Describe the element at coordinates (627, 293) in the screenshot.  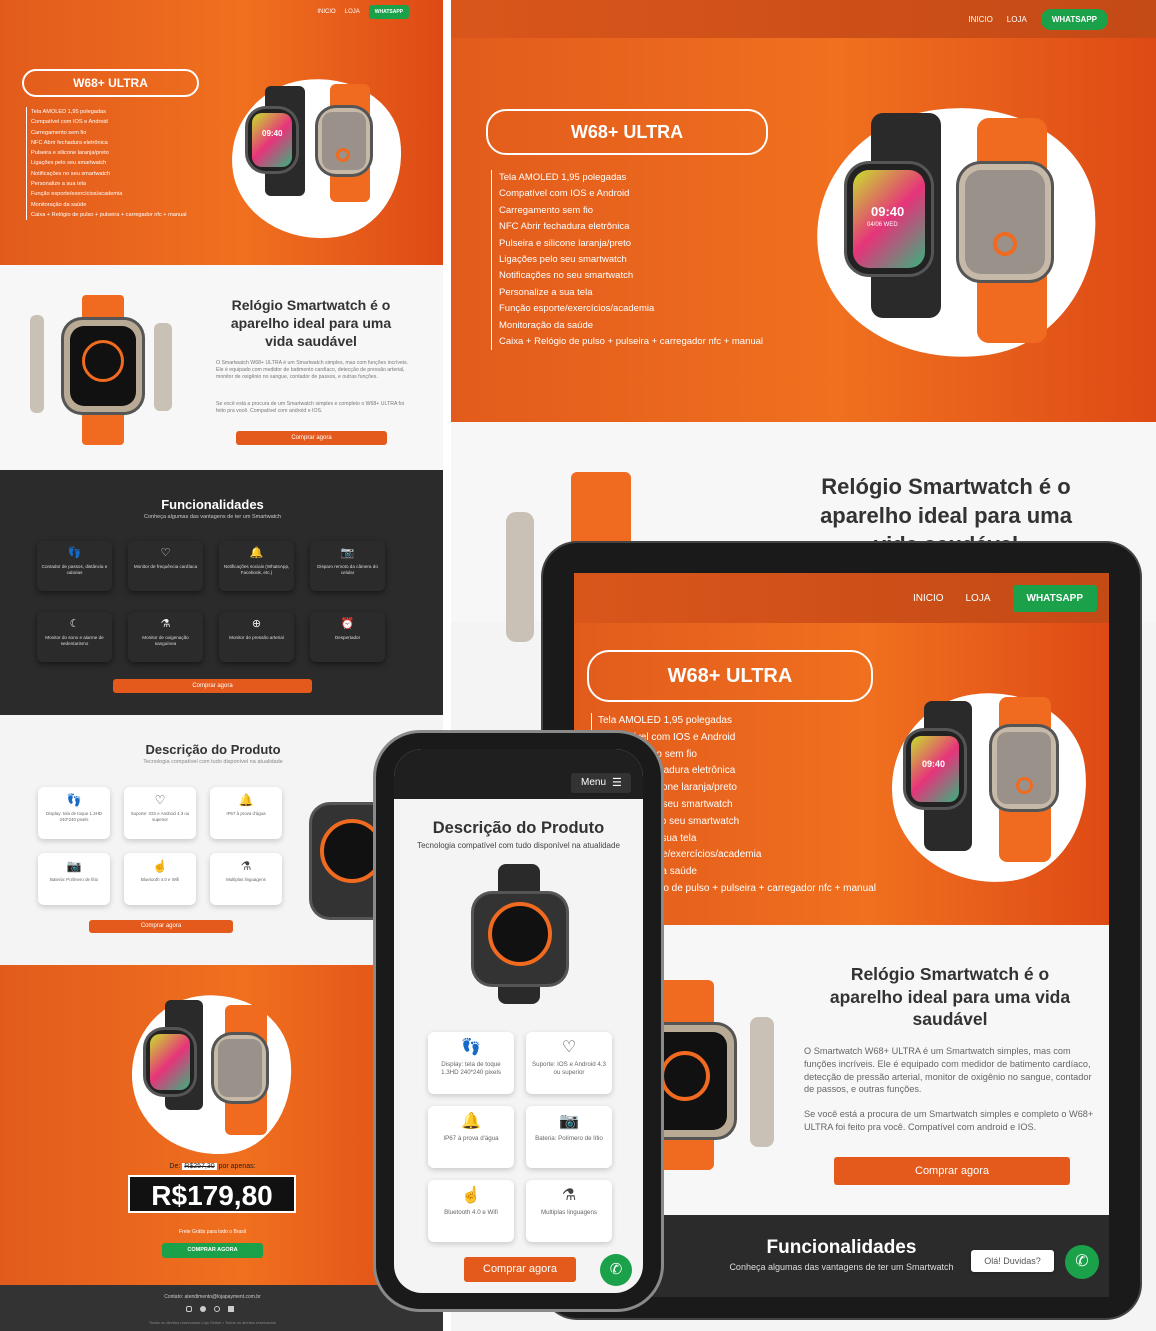
I see `feature-item: Personalize a sua tela` at that location.